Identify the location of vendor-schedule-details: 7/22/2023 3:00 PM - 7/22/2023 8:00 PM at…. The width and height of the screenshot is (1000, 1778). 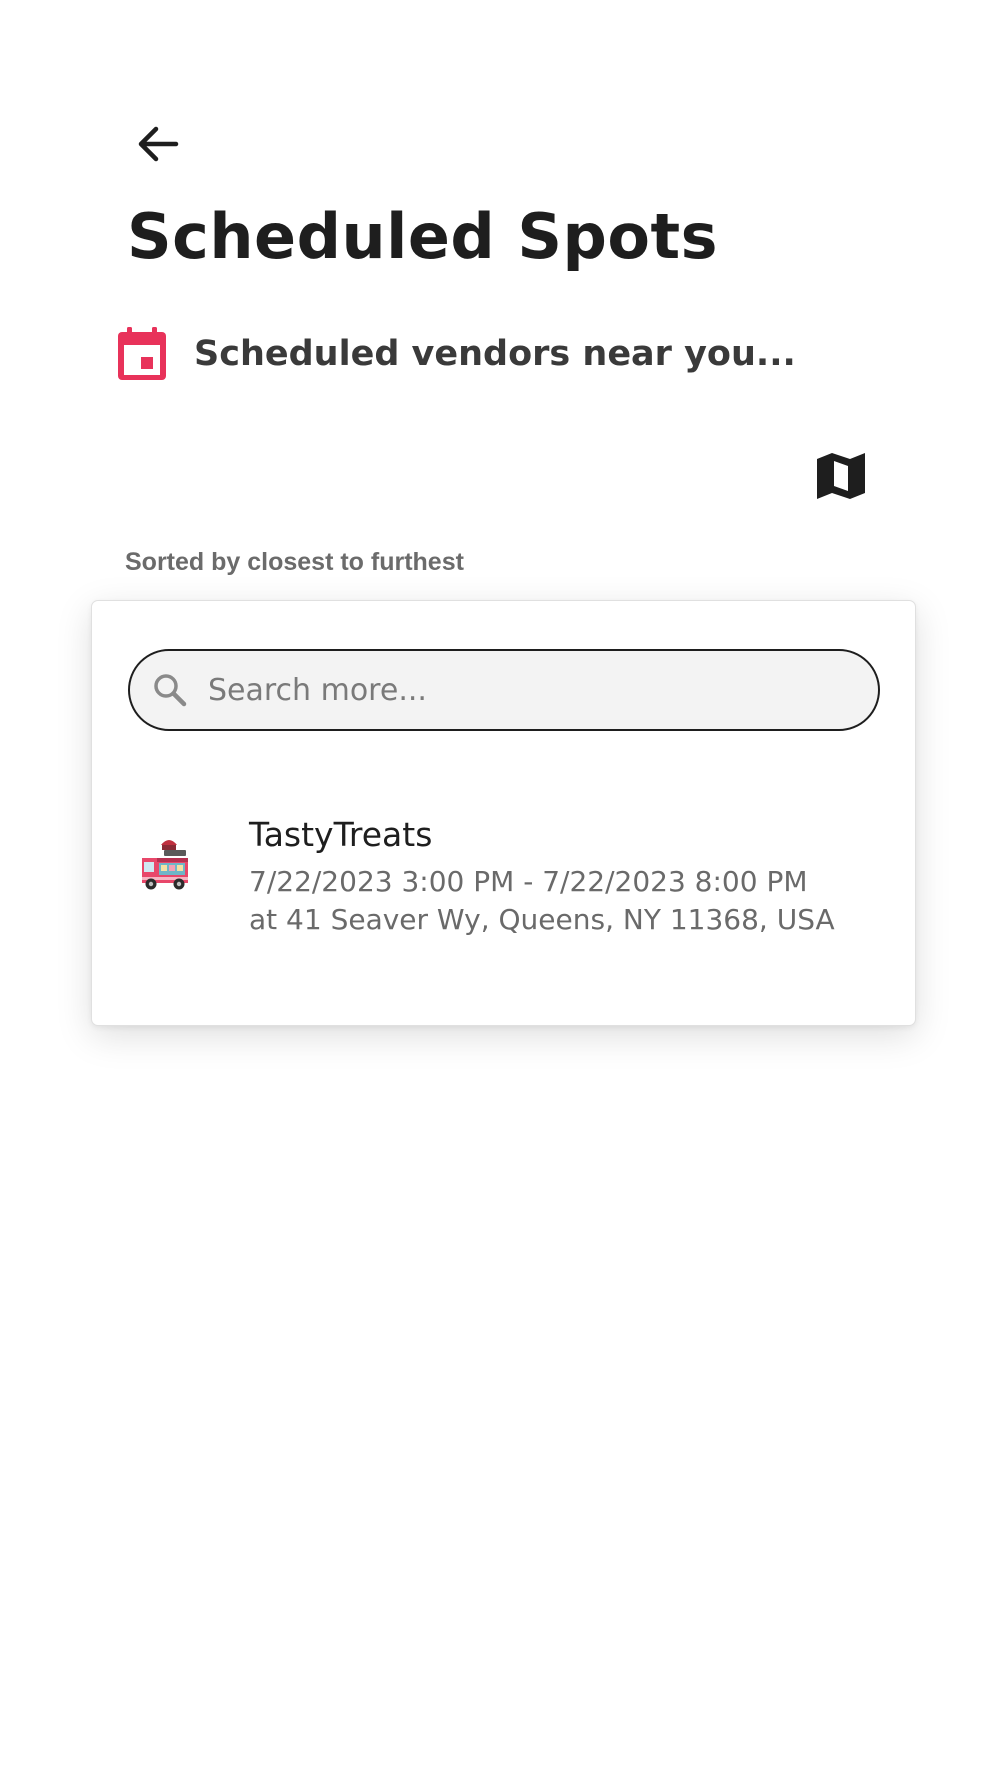
(542, 900).